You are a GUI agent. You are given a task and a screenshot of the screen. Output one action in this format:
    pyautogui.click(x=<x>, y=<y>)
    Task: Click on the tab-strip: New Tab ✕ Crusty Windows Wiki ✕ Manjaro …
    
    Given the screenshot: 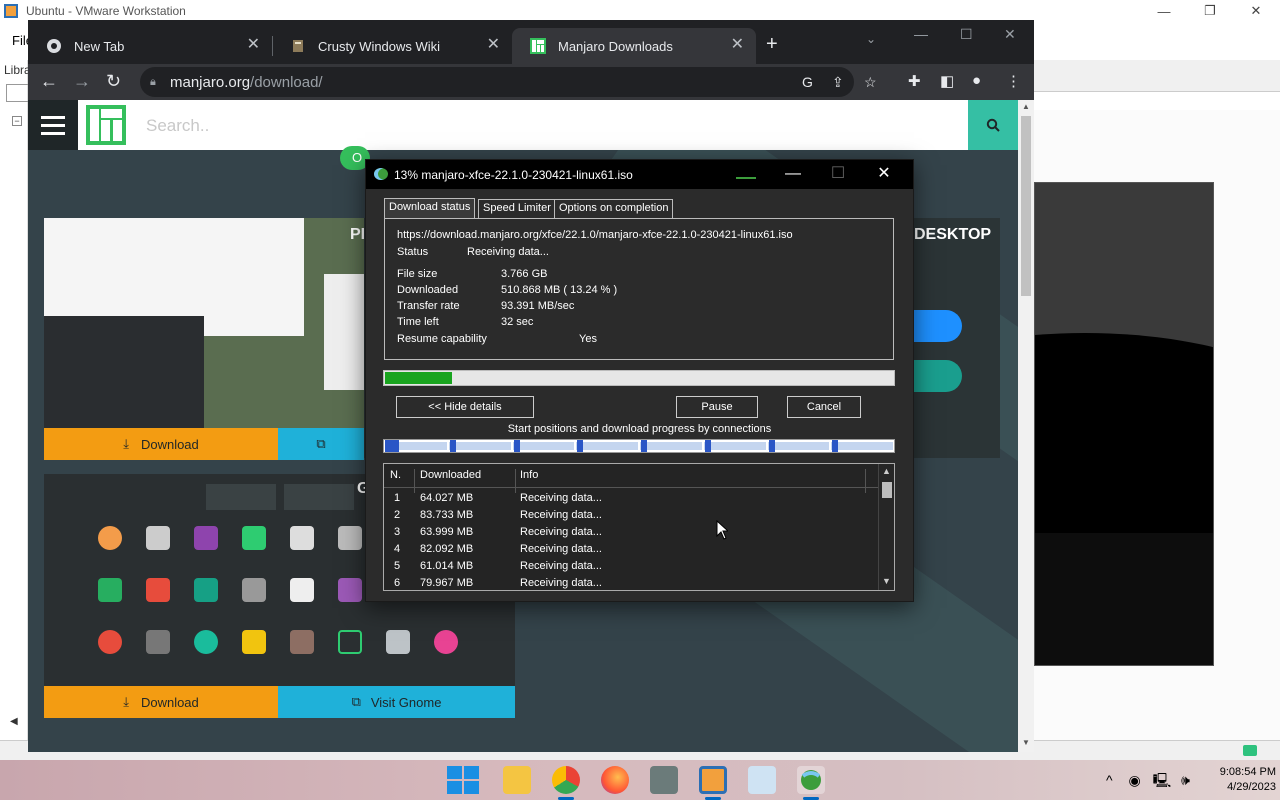 What is the action you would take?
    pyautogui.click(x=531, y=42)
    